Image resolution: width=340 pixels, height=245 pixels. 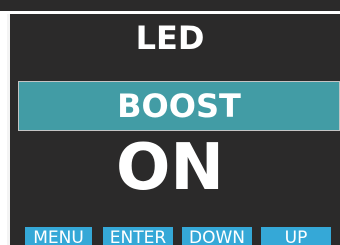 What do you see at coordinates (138, 236) in the screenshot?
I see `enter-button: ENTER` at bounding box center [138, 236].